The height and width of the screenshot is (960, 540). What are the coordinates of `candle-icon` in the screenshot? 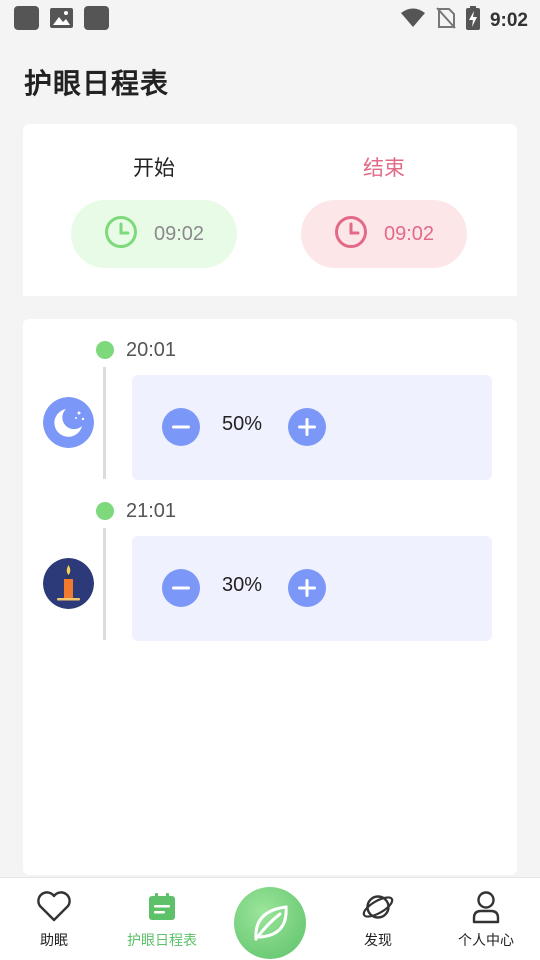 It's located at (68, 583).